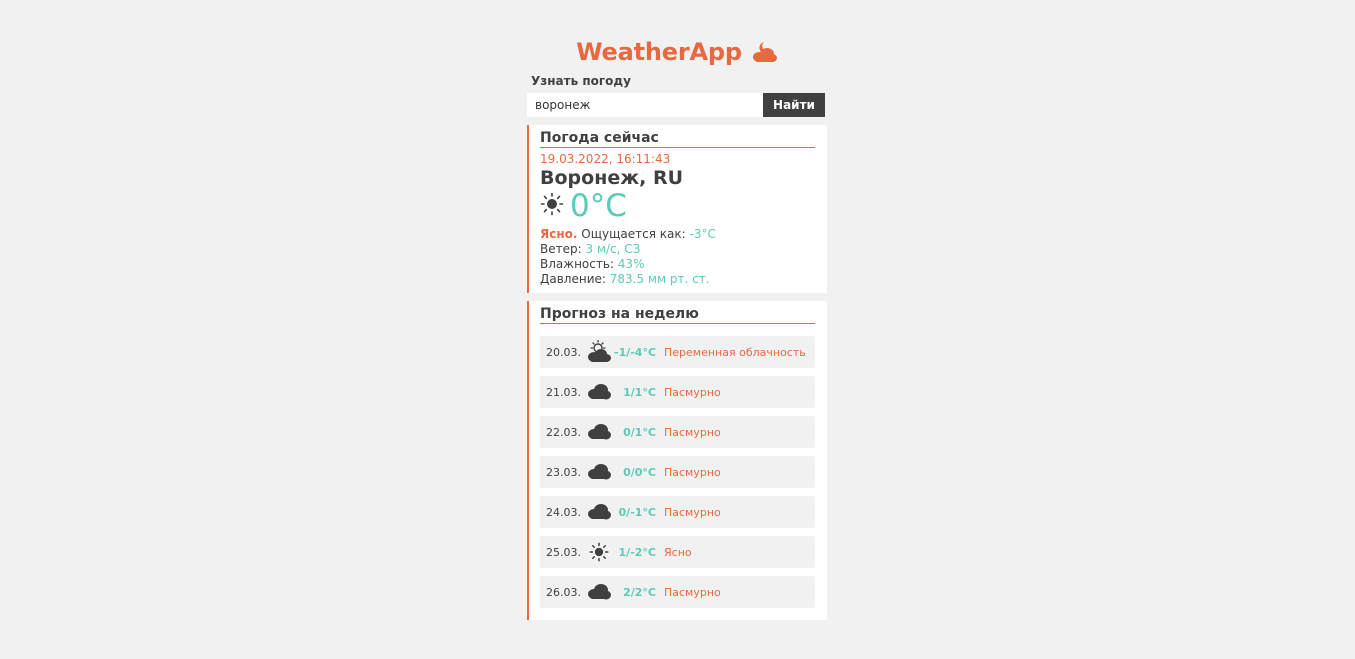 The height and width of the screenshot is (659, 1355). Describe the element at coordinates (677, 136) in the screenshot. I see `current-weather-title: Погода сейчас` at that location.